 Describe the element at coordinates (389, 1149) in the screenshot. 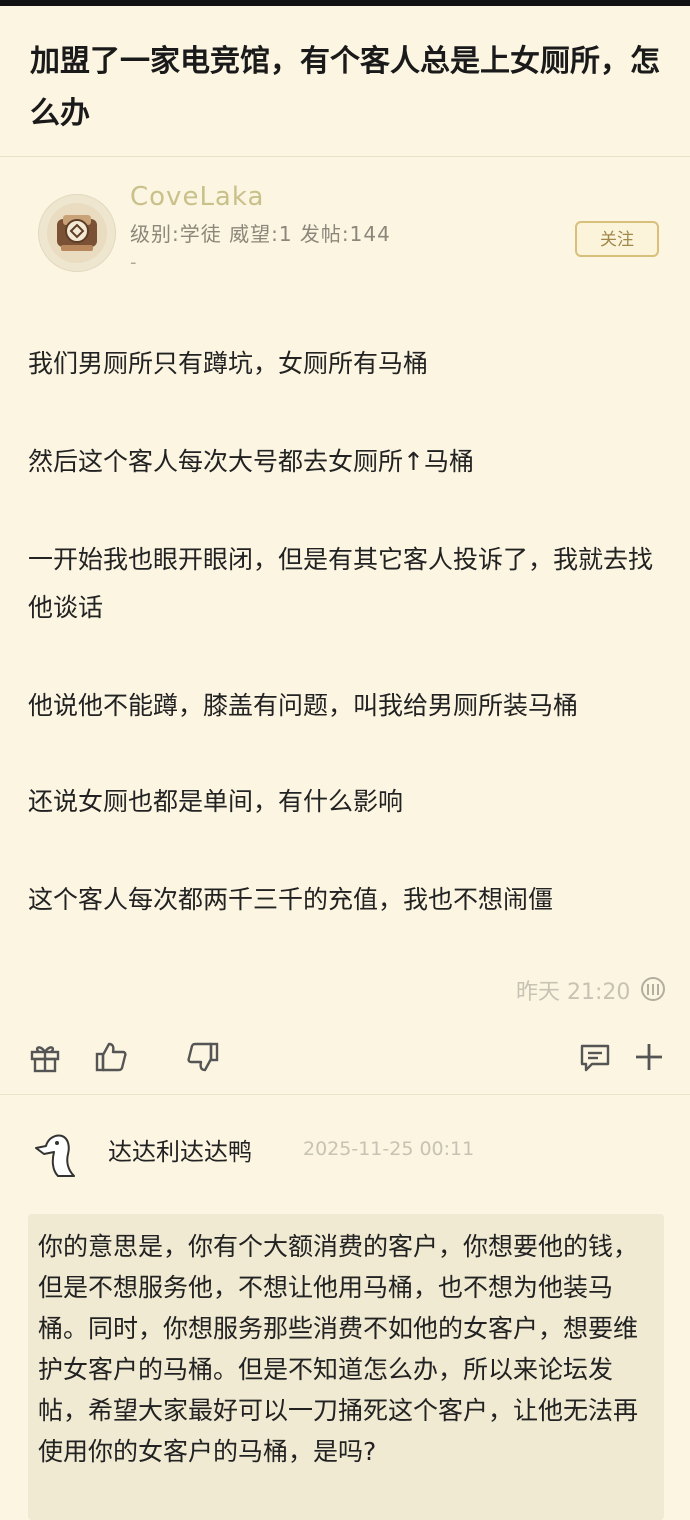

I see `reply-timestamp: 2025-11-25 00:11` at that location.